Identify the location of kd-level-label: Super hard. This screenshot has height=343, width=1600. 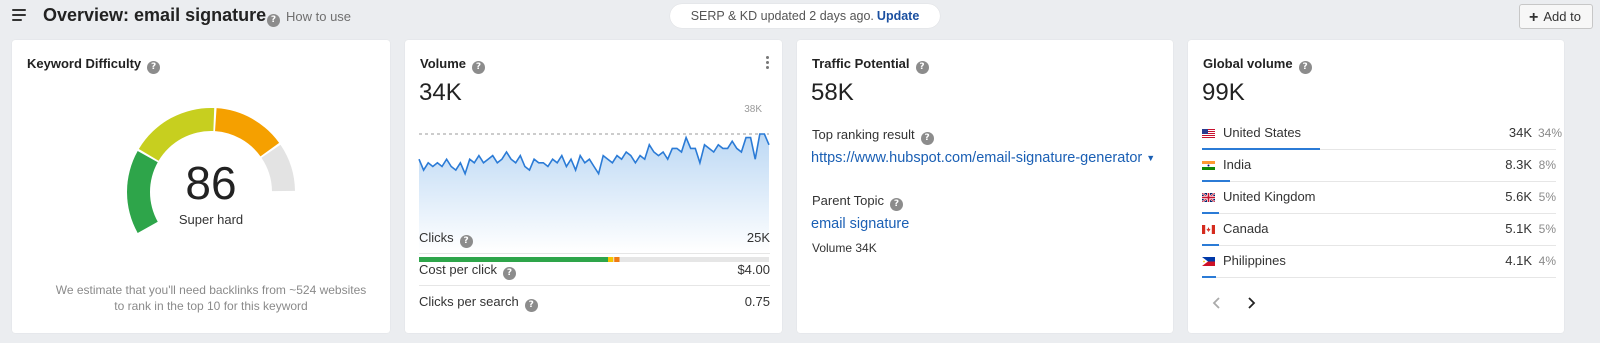
(211, 219).